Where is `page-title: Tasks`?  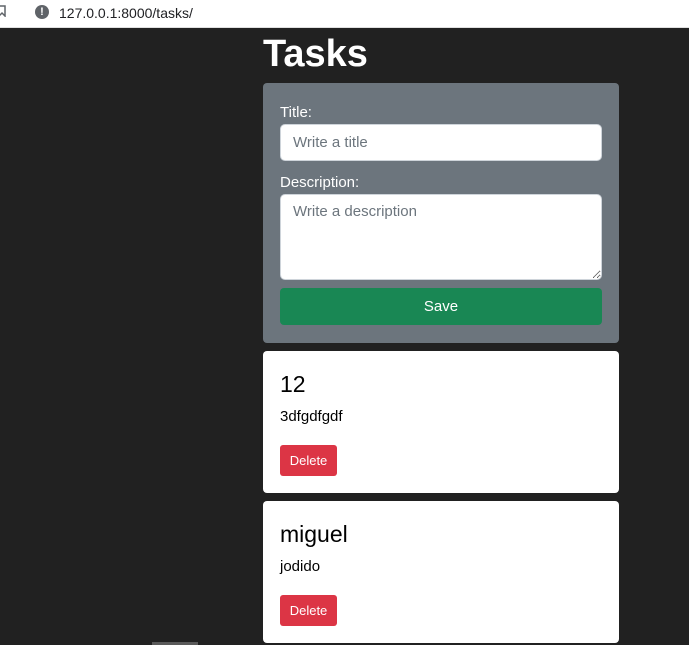 page-title: Tasks is located at coordinates (315, 54).